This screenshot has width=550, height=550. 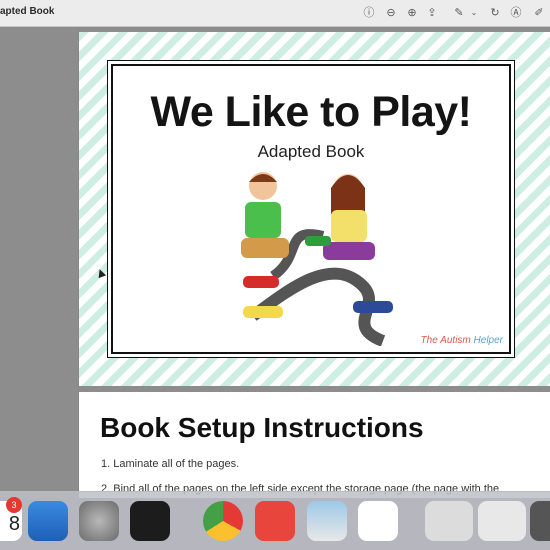 What do you see at coordinates (48, 521) in the screenshot?
I see `keynote-app-icon` at bounding box center [48, 521].